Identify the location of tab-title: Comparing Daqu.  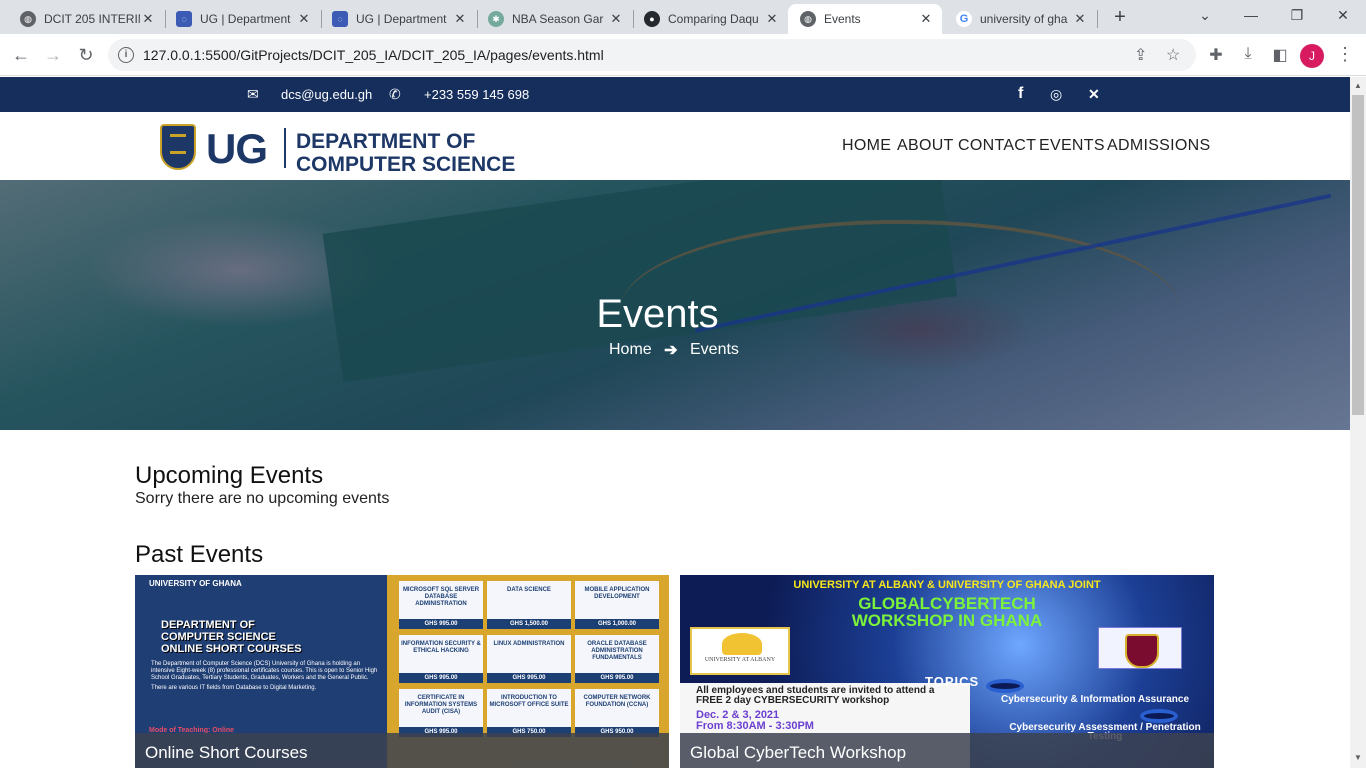
(713, 19).